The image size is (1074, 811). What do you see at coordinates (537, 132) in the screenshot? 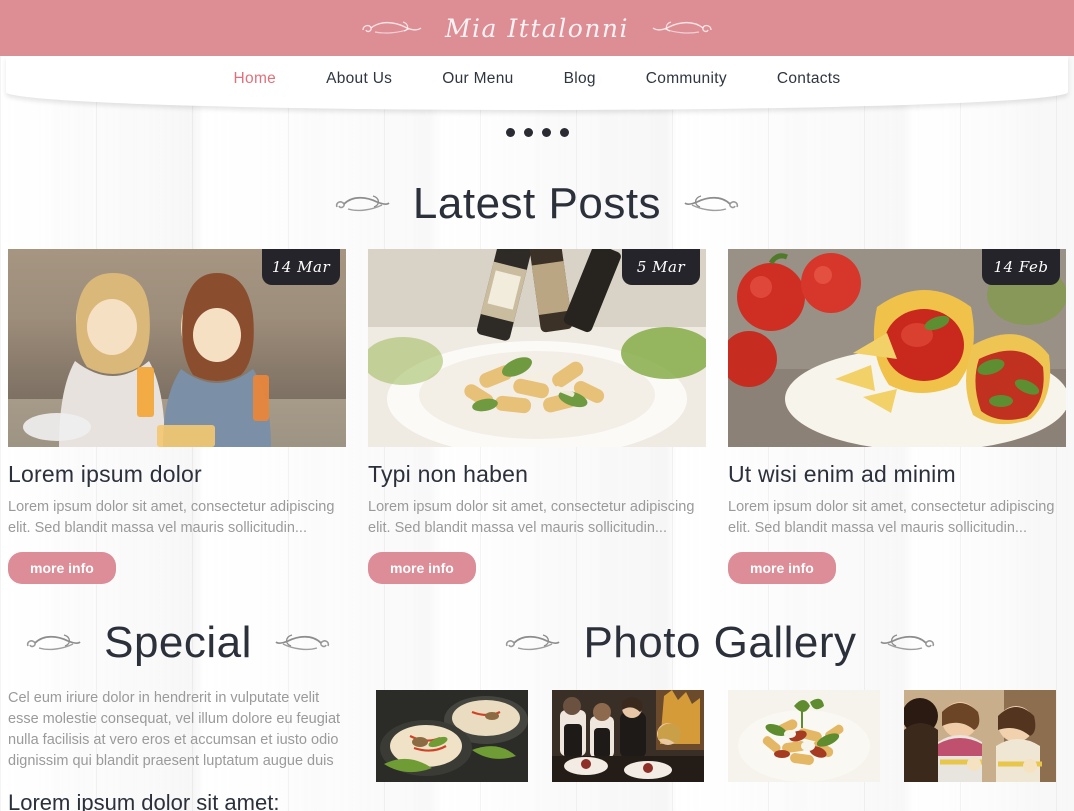
I see `slider-pagination` at bounding box center [537, 132].